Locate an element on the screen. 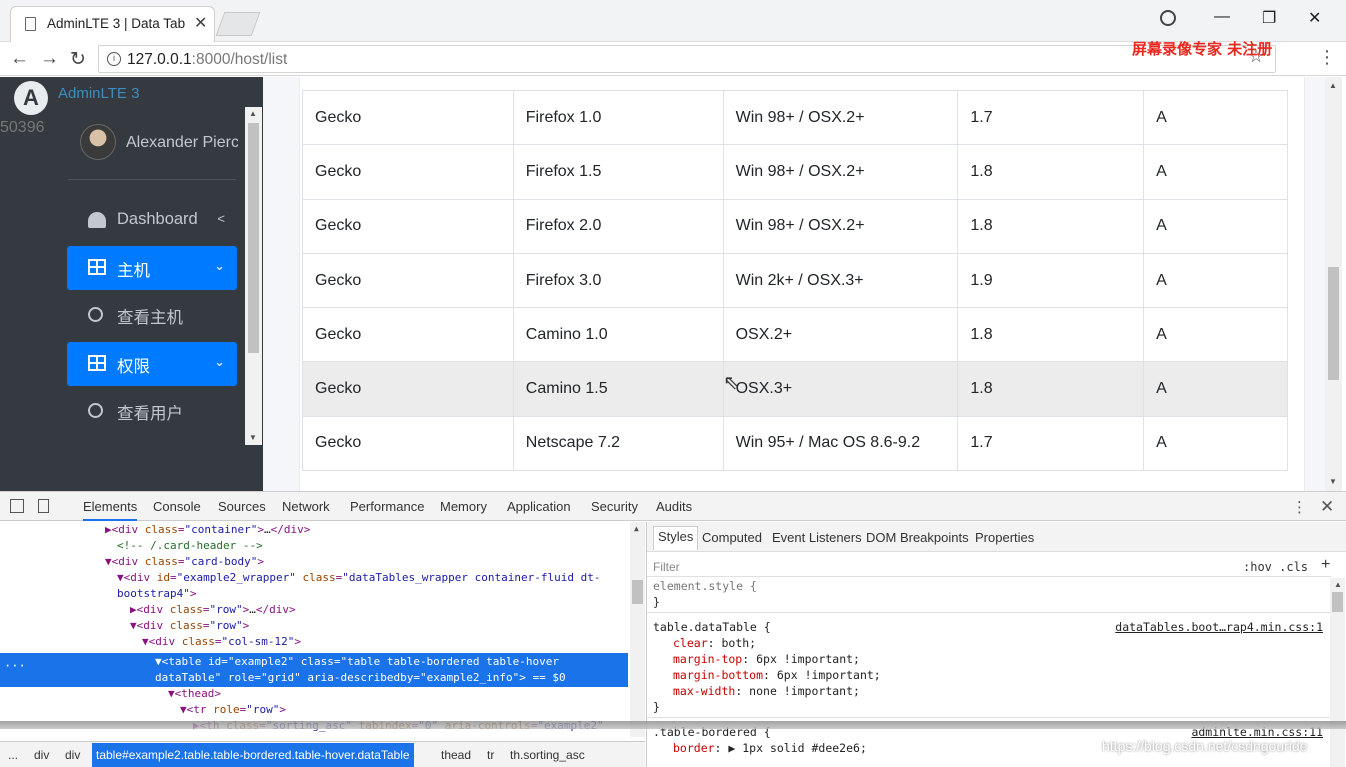 The width and height of the screenshot is (1346, 767). tab-audits: Audits is located at coordinates (674, 506).